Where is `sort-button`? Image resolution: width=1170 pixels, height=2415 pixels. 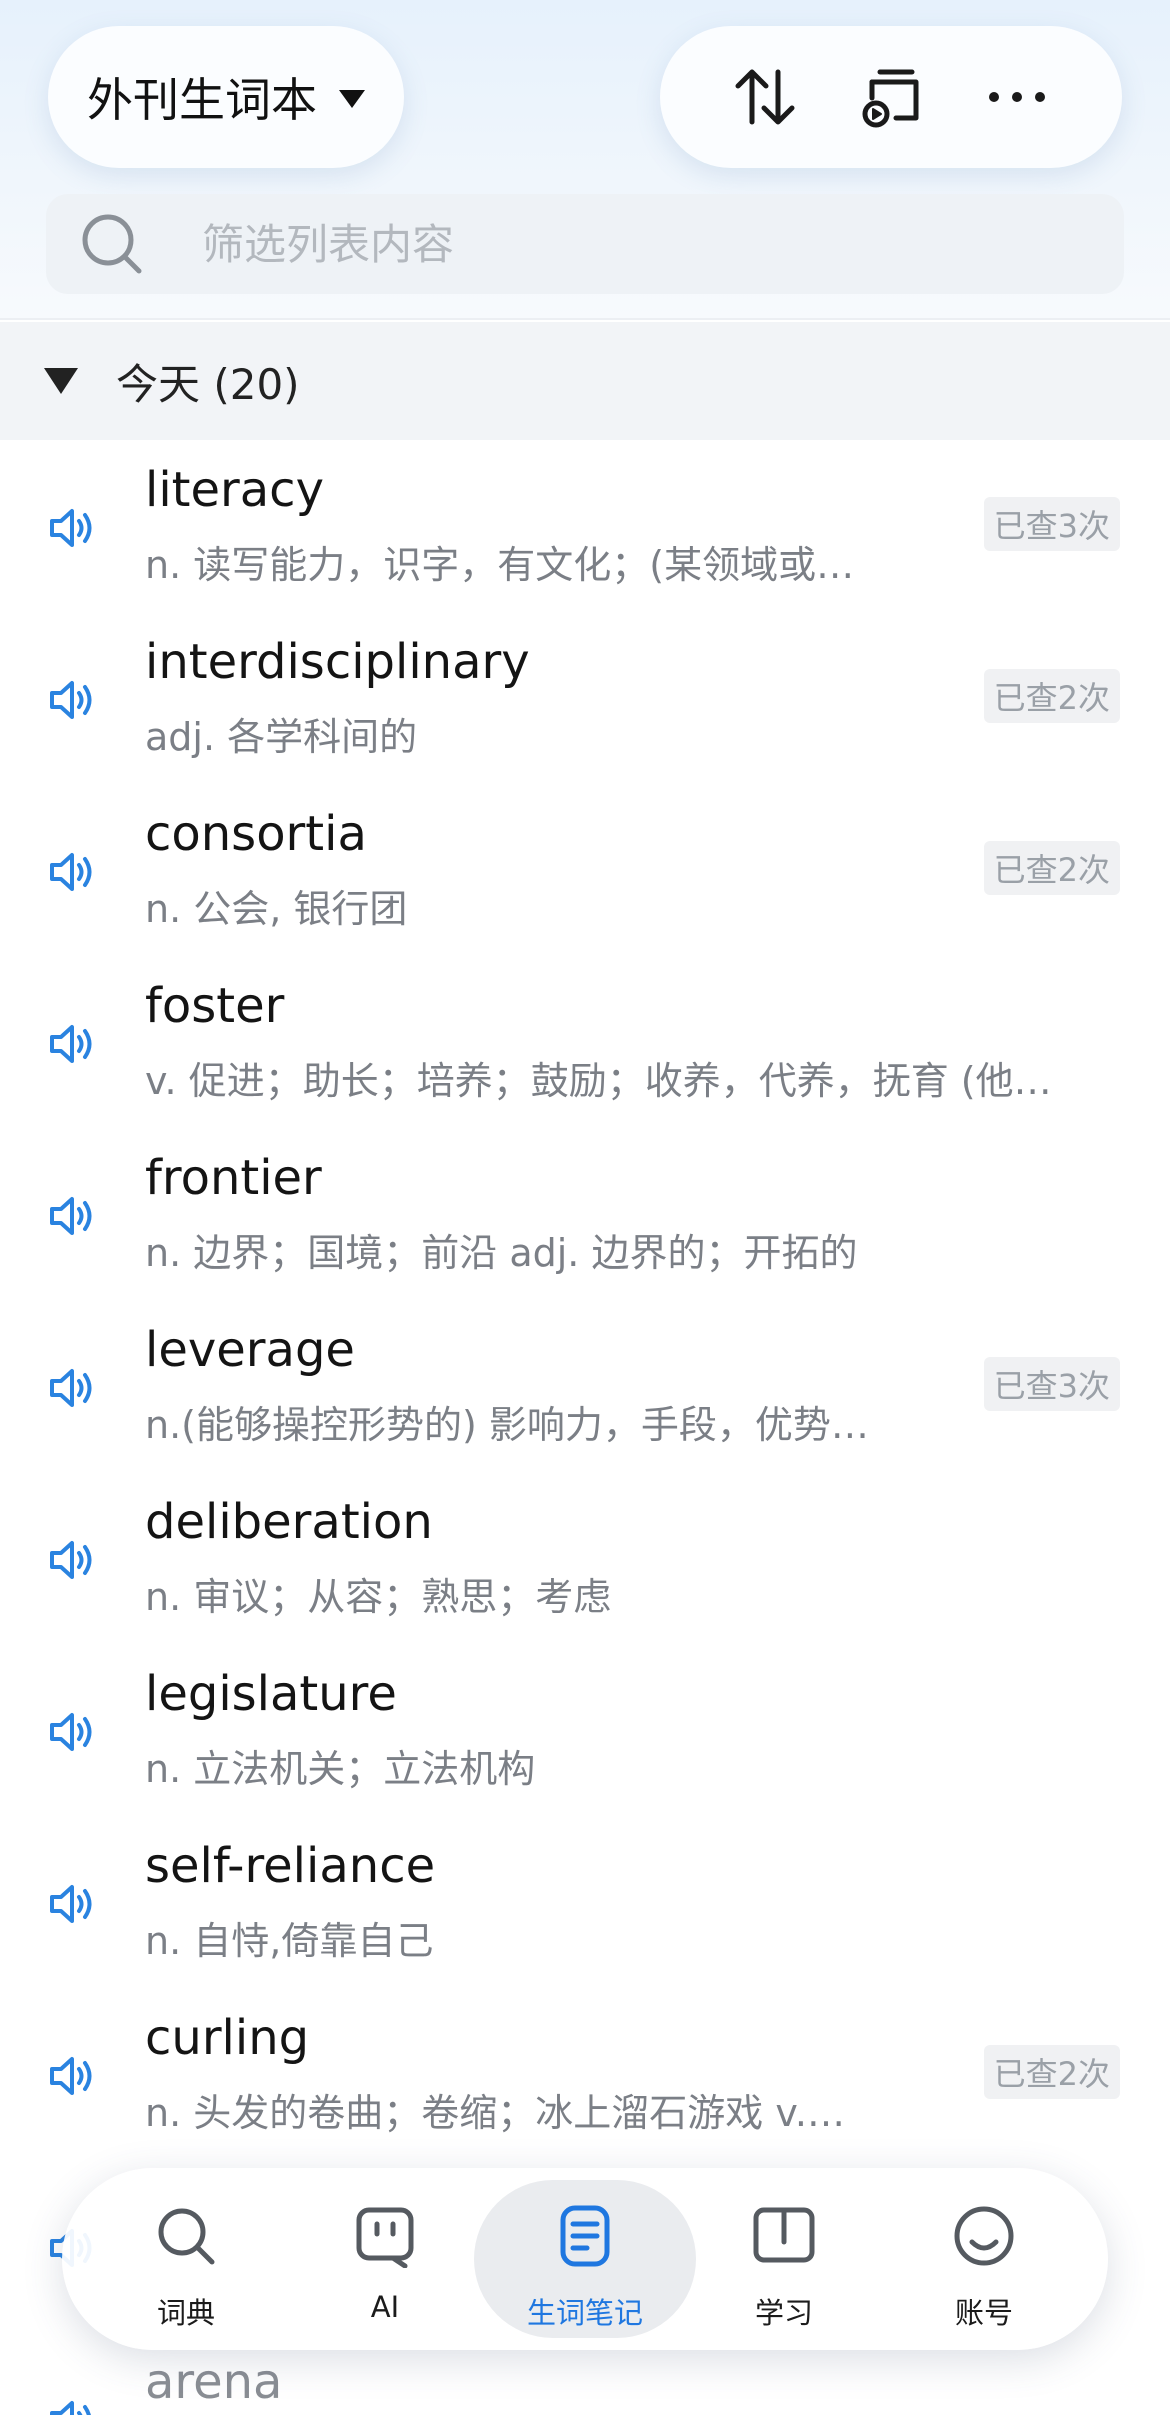
sort-button is located at coordinates (765, 97).